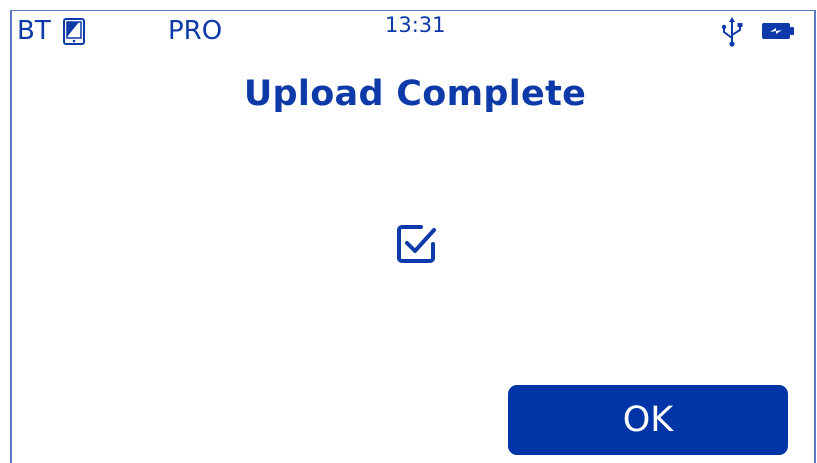  I want to click on bluetooth-label: BT, so click(34, 31).